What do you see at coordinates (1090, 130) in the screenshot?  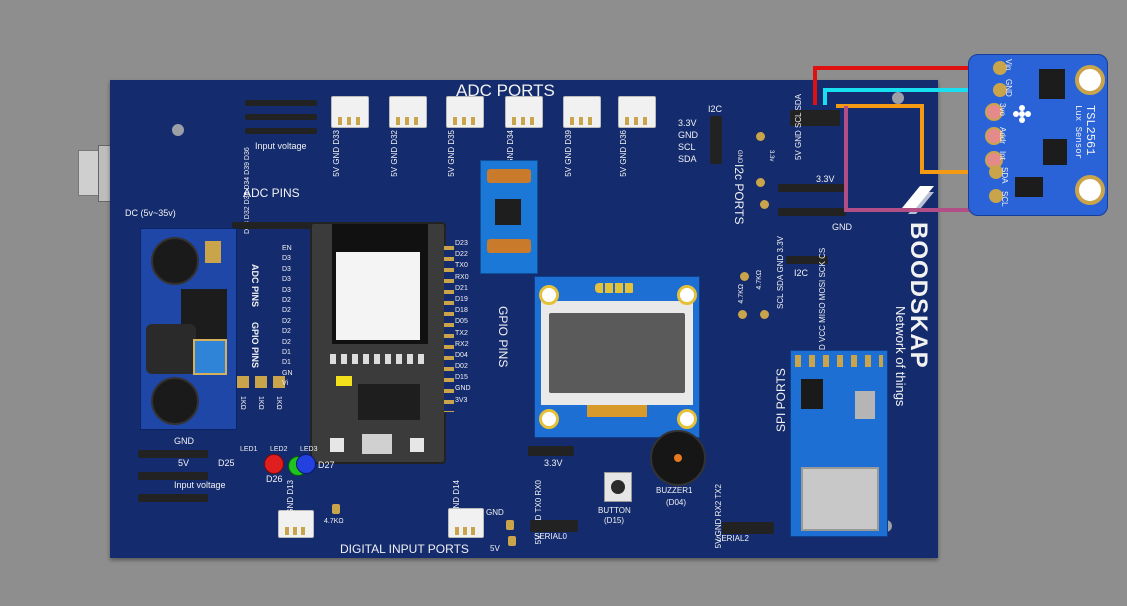 I see `sensor-name: TSL2561` at bounding box center [1090, 130].